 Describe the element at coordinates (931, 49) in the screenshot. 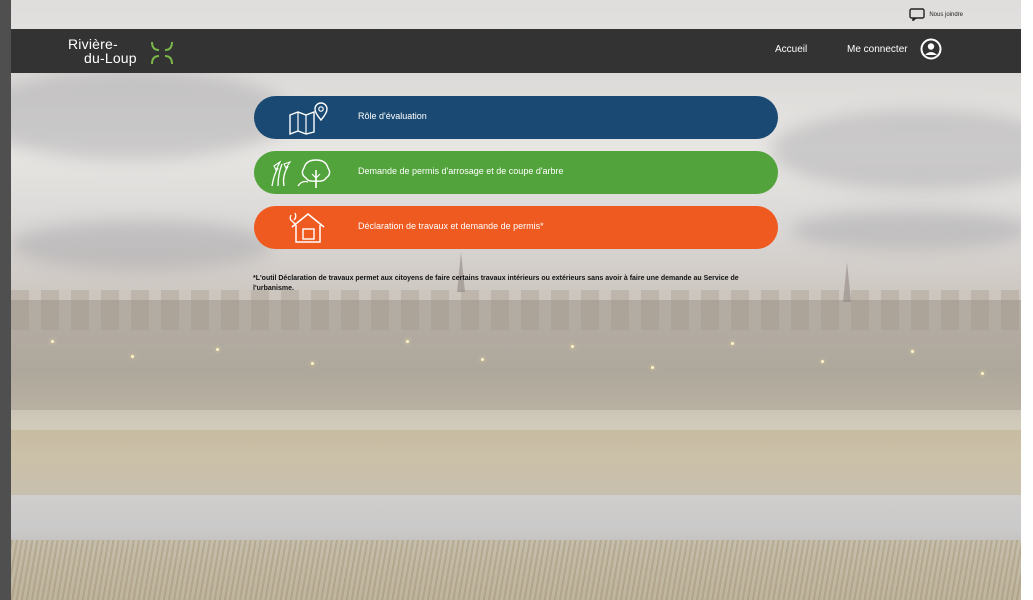

I see `user-account-icon` at that location.